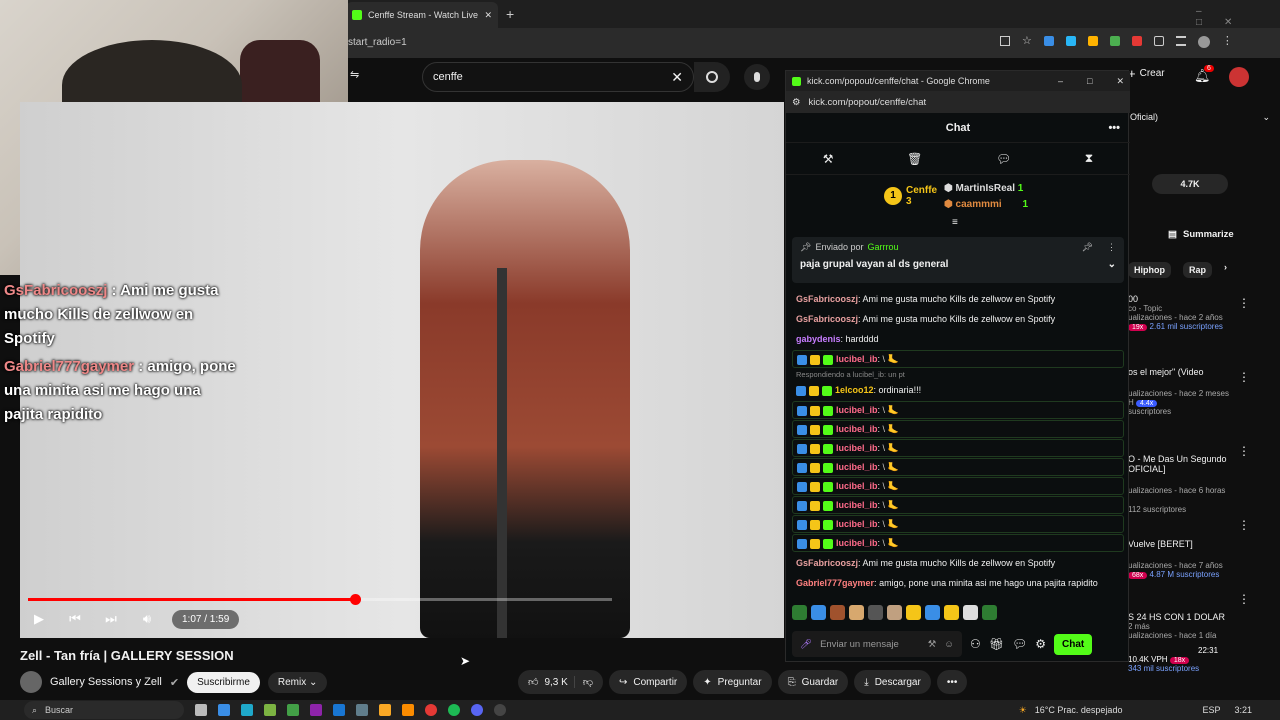 The width and height of the screenshot is (1280, 720). Describe the element at coordinates (1158, 41) in the screenshot. I see `puzzle-icon` at that location.